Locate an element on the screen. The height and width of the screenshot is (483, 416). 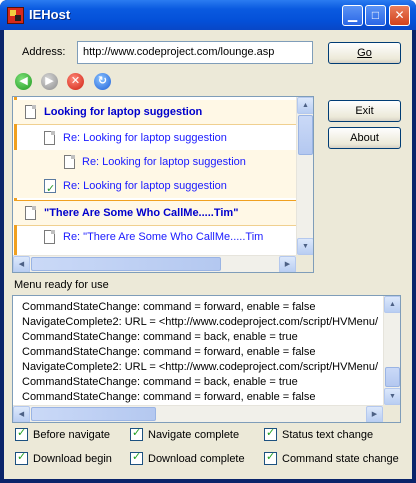
back-icon: ◀ is located at coordinates (23, 81).